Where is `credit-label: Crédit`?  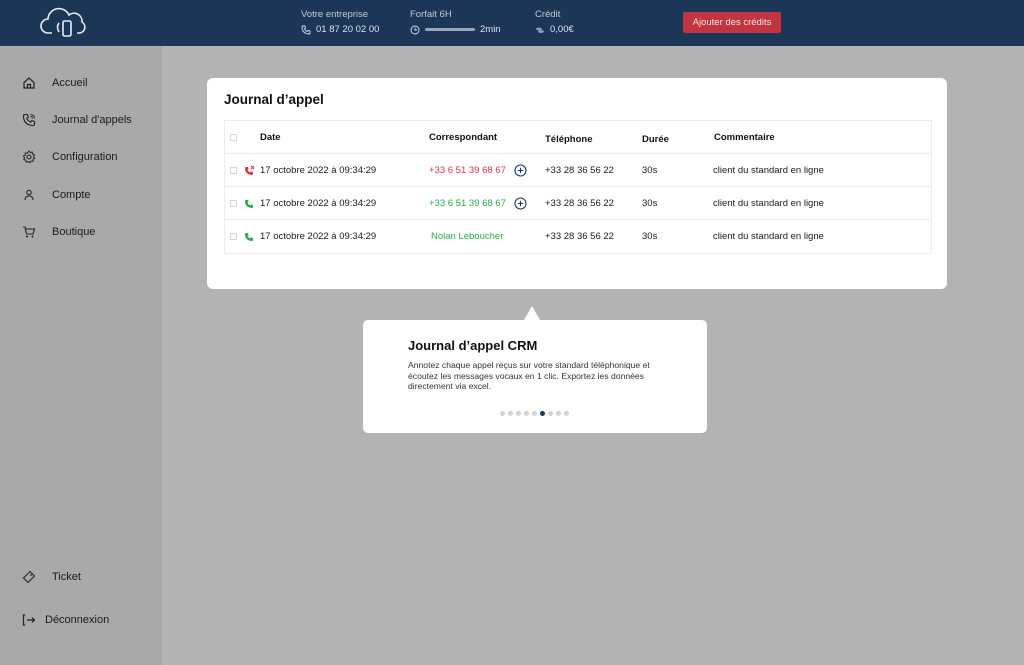 credit-label: Crédit is located at coordinates (548, 14).